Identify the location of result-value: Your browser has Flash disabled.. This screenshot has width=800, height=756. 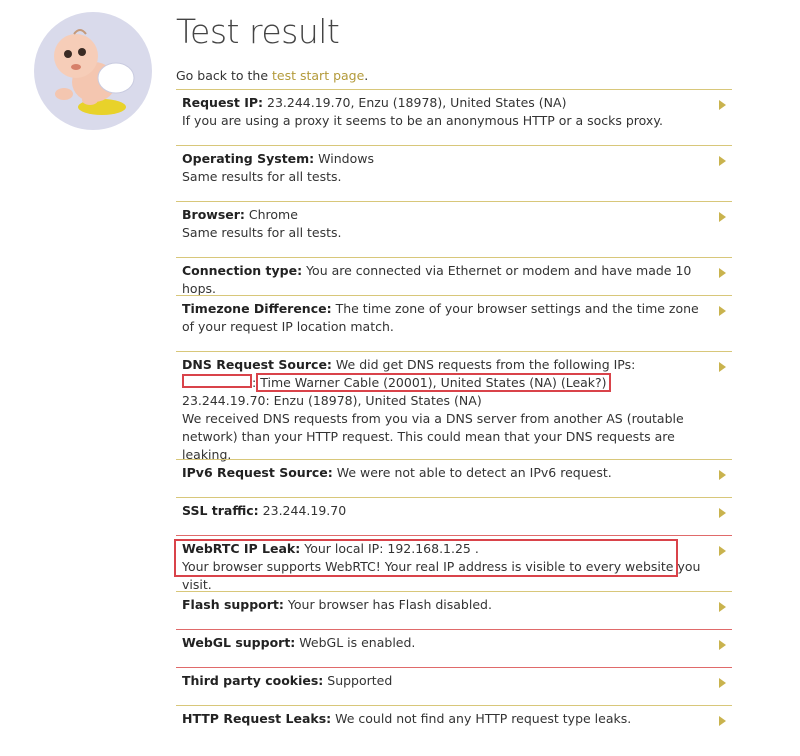
(387, 604).